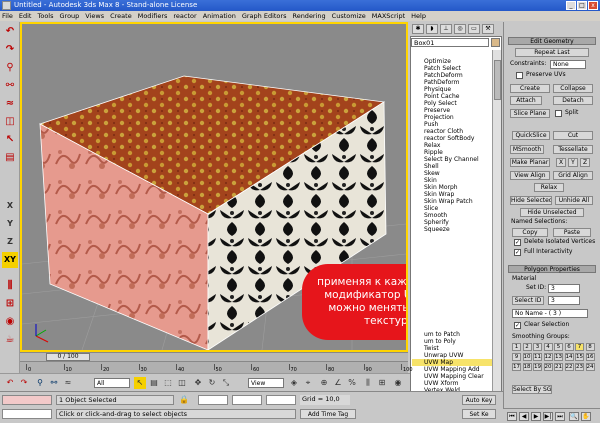  Describe the element at coordinates (432, 29) in the screenshot. I see `modify-tab-icon: ◗` at that location.